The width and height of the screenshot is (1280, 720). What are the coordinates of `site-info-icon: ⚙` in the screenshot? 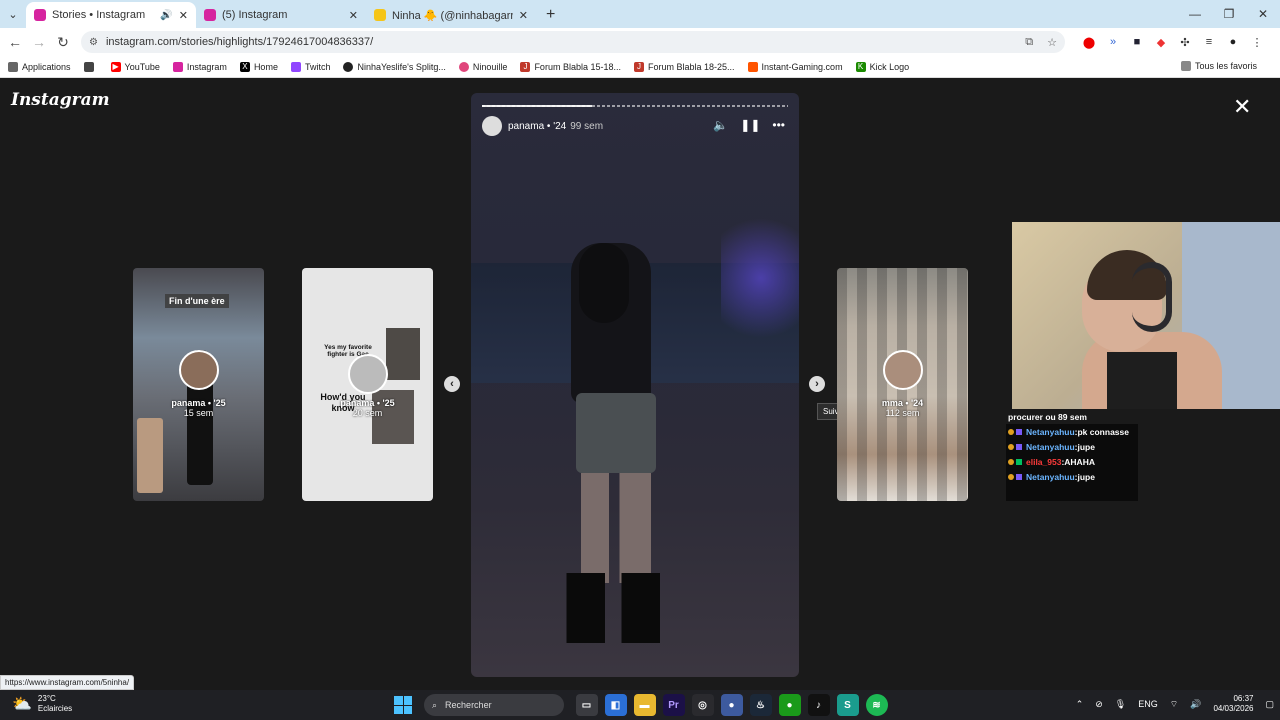 It's located at (93, 42).